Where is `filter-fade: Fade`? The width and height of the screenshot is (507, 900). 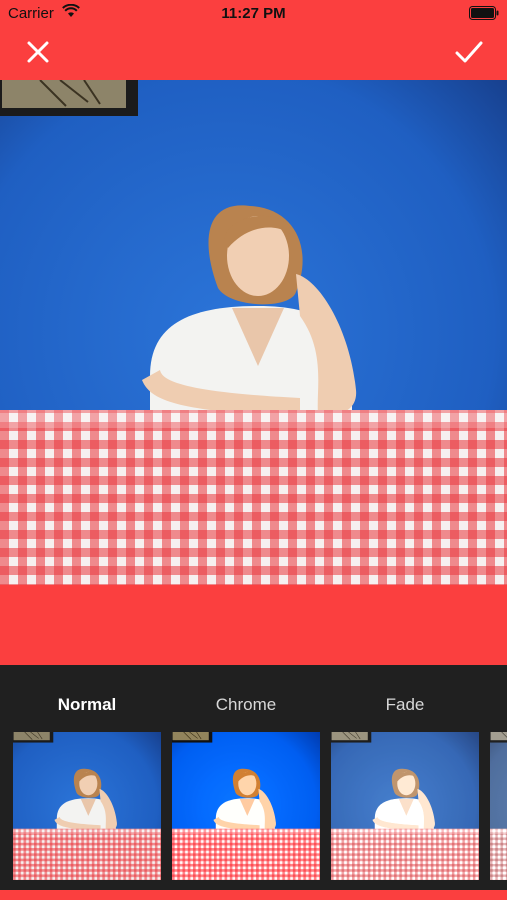 filter-fade: Fade is located at coordinates (405, 777).